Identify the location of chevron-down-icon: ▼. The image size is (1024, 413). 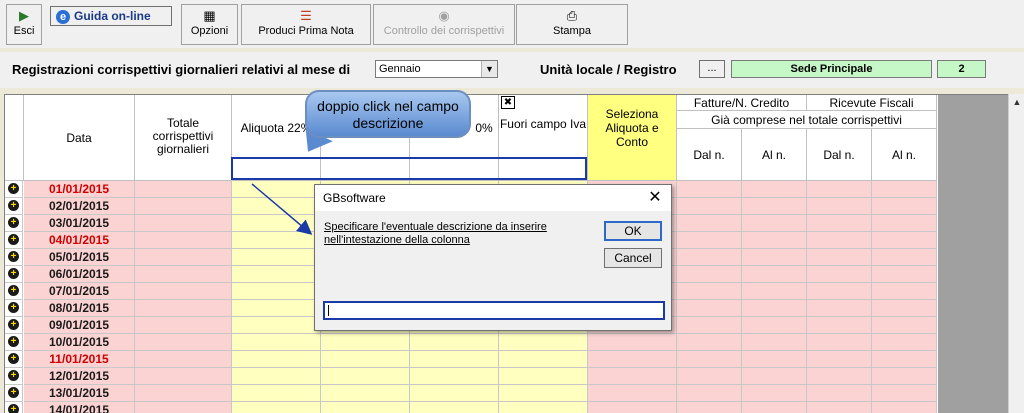
(489, 69).